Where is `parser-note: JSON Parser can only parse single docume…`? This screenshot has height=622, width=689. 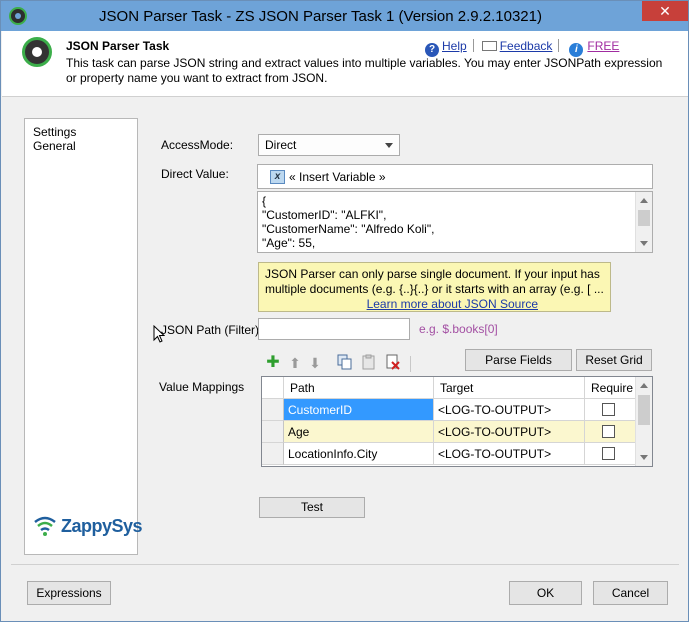
parser-note: JSON Parser can only parse single docume… is located at coordinates (434, 287).